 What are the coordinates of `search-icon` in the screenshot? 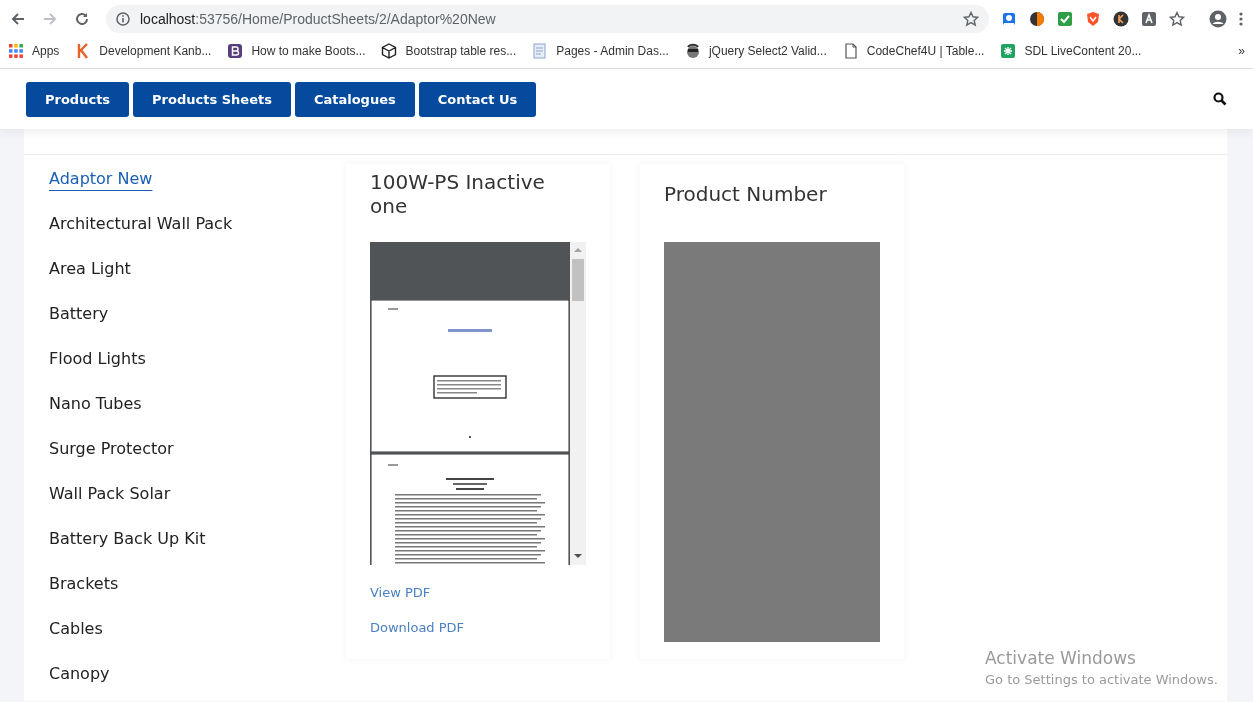 It's located at (1220, 99).